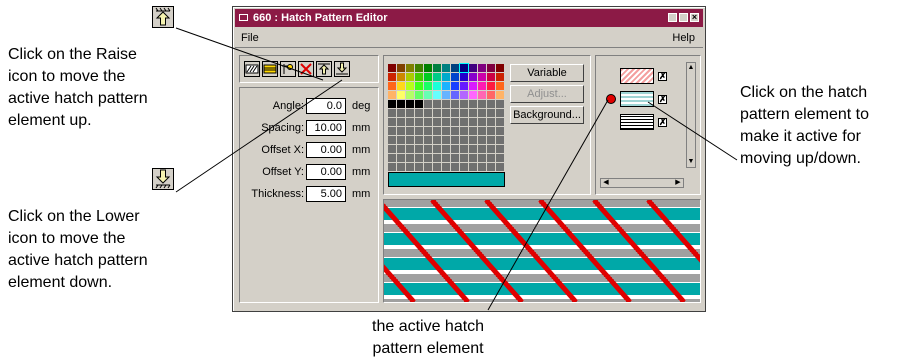 The width and height of the screenshot is (923, 360). What do you see at coordinates (326, 150) in the screenshot?
I see `offset-x-field: 0.00` at bounding box center [326, 150].